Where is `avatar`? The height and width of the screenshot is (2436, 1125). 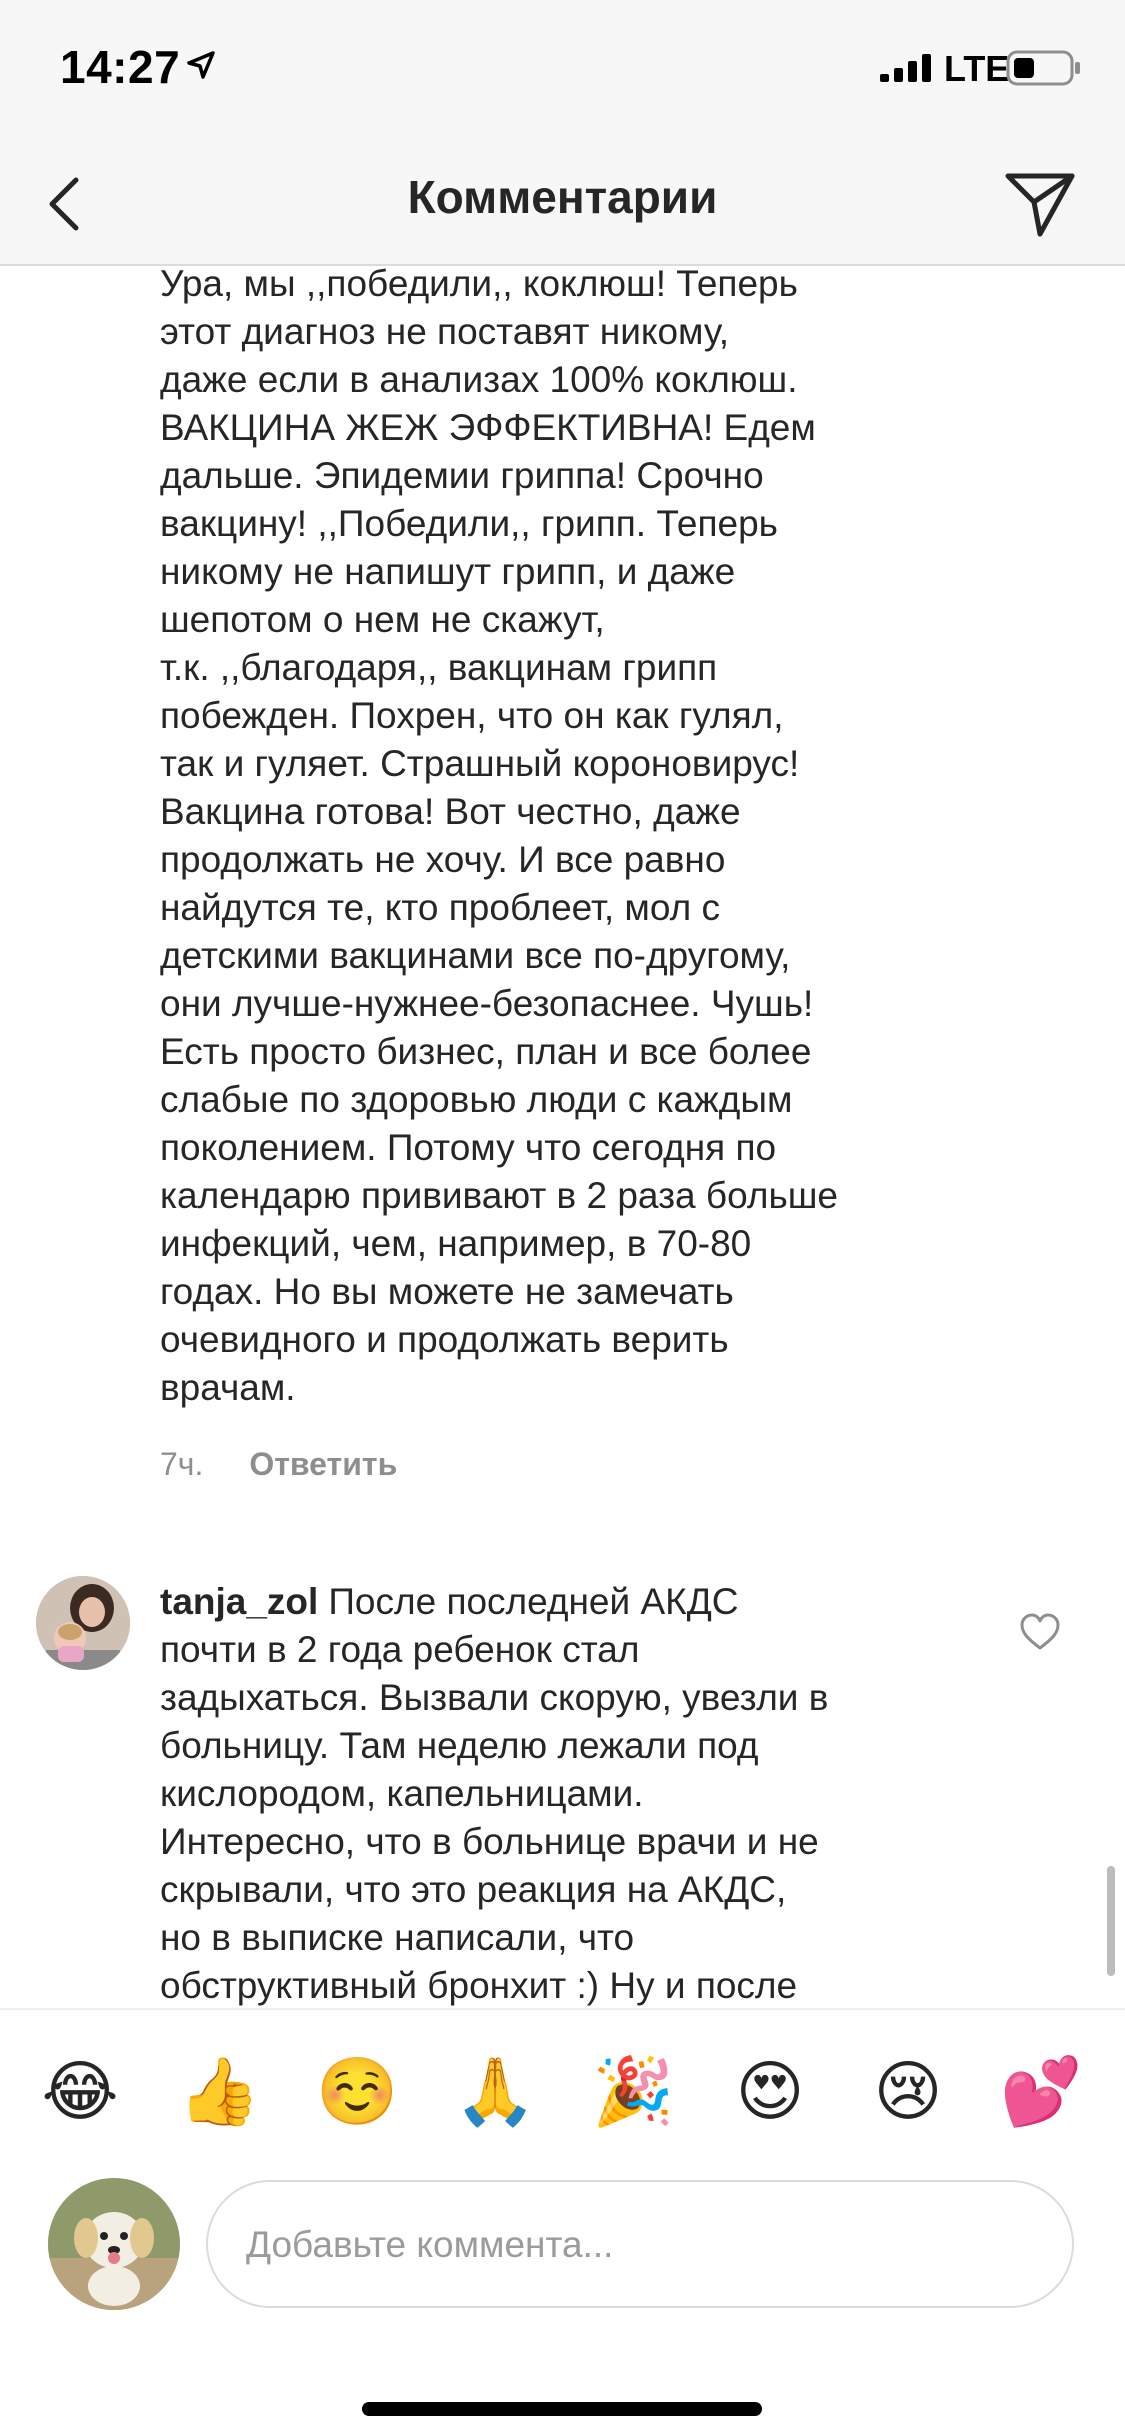
avatar is located at coordinates (83, 1623).